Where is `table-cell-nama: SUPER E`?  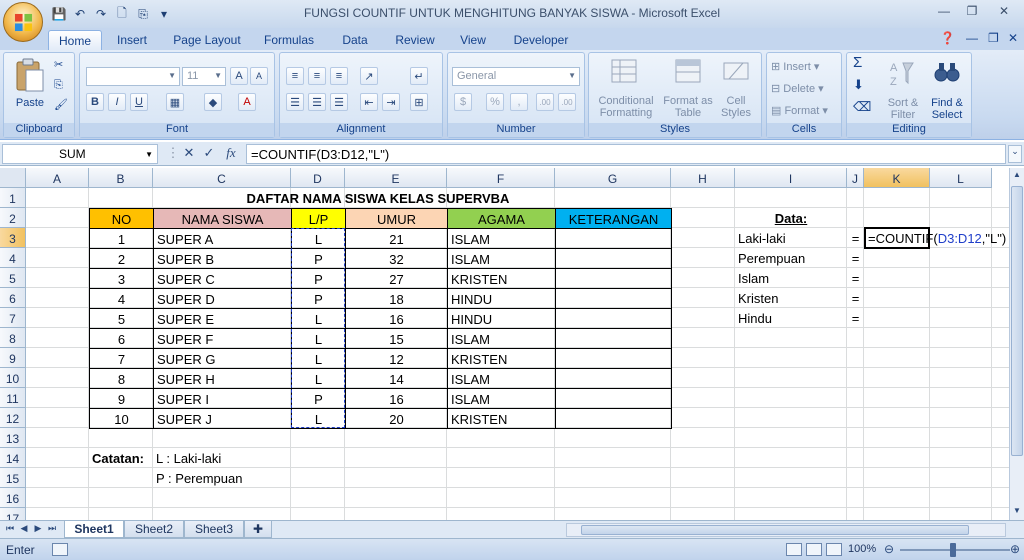
table-cell-nama: SUPER E is located at coordinates (222, 318).